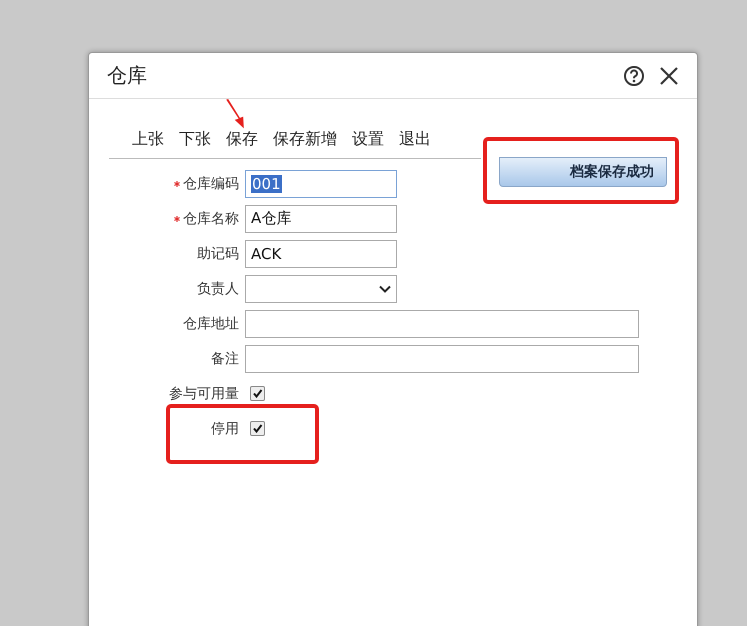 This screenshot has height=626, width=747. I want to click on field-label: 负责人, so click(218, 289).